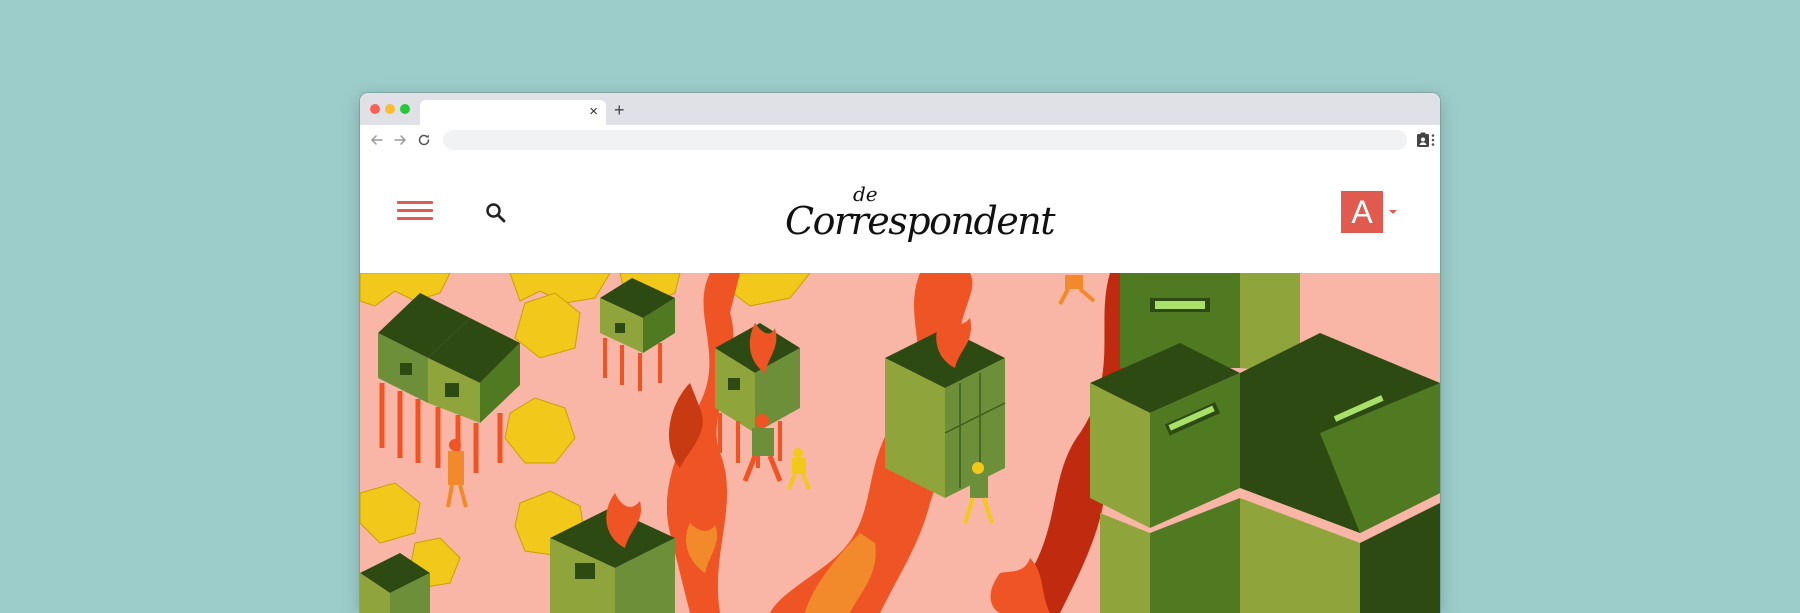 The image size is (1800, 613). What do you see at coordinates (405, 109) in the screenshot?
I see `maximize-window-button` at bounding box center [405, 109].